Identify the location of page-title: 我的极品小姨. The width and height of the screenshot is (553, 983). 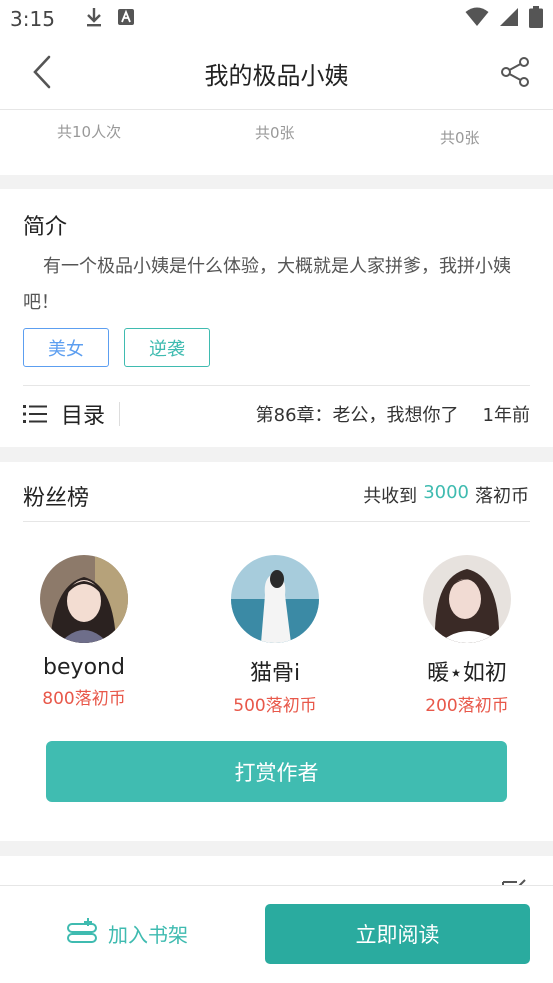
(276, 76).